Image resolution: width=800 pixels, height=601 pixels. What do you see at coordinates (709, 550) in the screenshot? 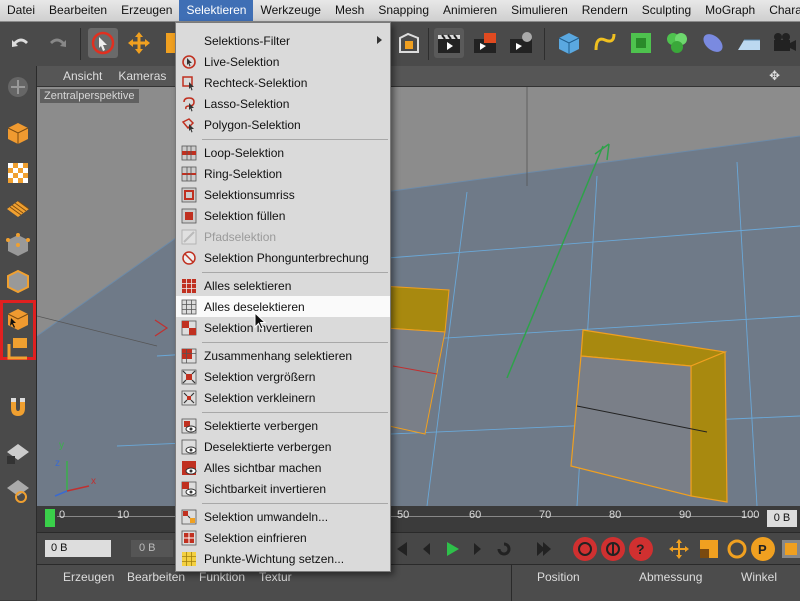
I see `scale-key-button` at bounding box center [709, 550].